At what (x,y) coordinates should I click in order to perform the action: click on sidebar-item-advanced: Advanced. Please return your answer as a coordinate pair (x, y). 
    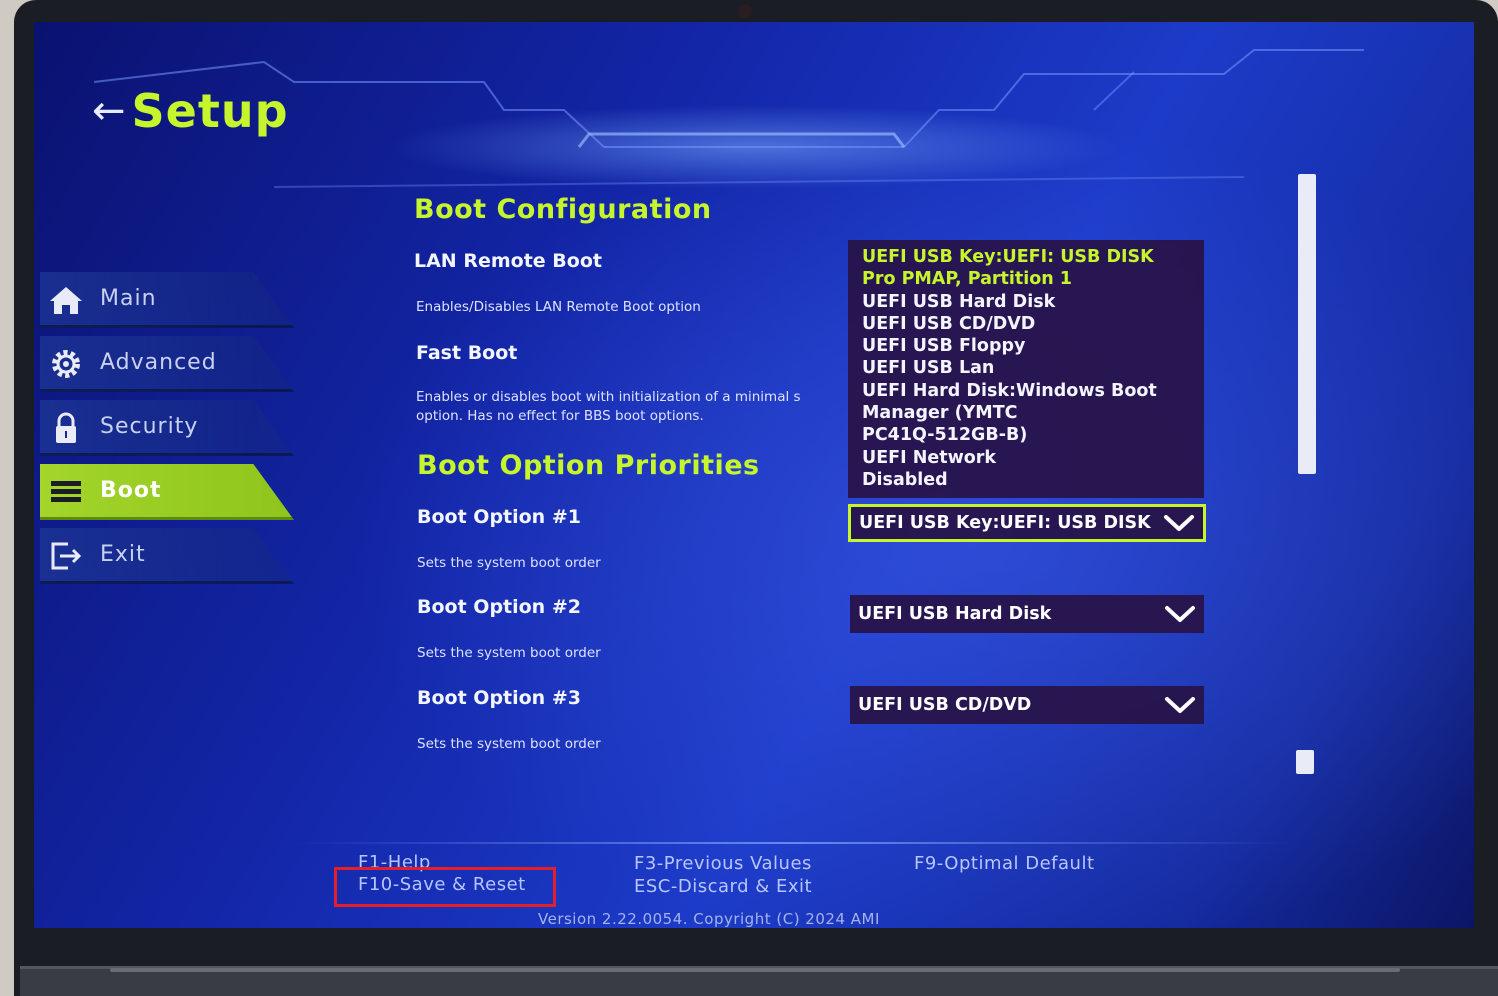
    Looking at the image, I should click on (167, 364).